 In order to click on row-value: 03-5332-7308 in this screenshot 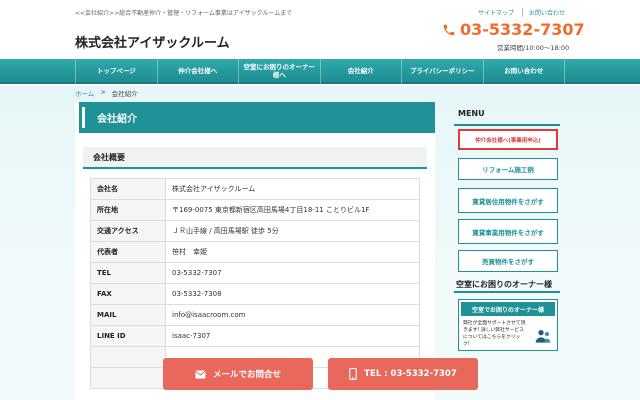, I will do `click(292, 294)`.